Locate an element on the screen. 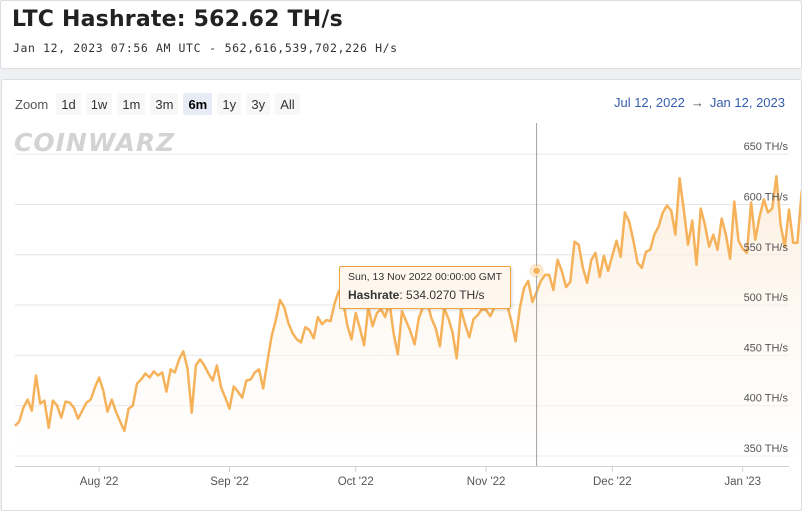  zoom-button-3m: 3m is located at coordinates (164, 104).